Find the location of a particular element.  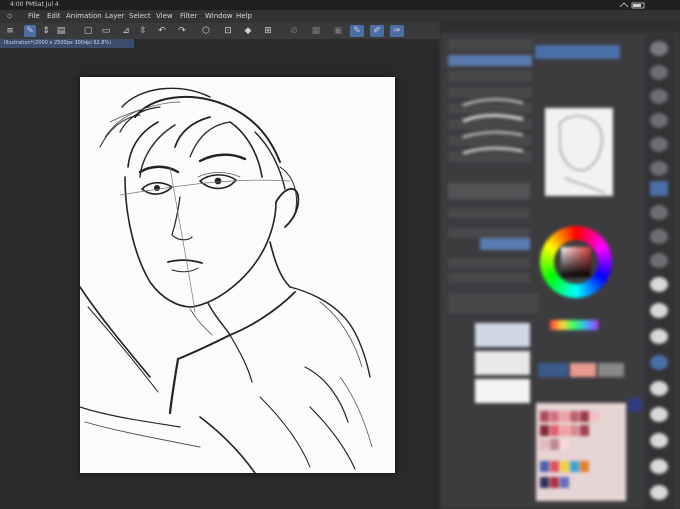

color-saturation-square is located at coordinates (576, 262).